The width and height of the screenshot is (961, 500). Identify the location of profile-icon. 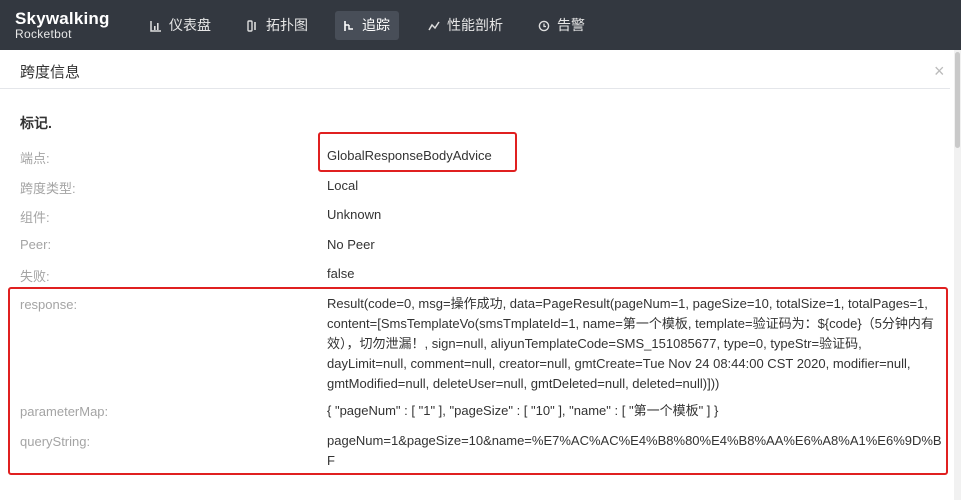
(434, 26).